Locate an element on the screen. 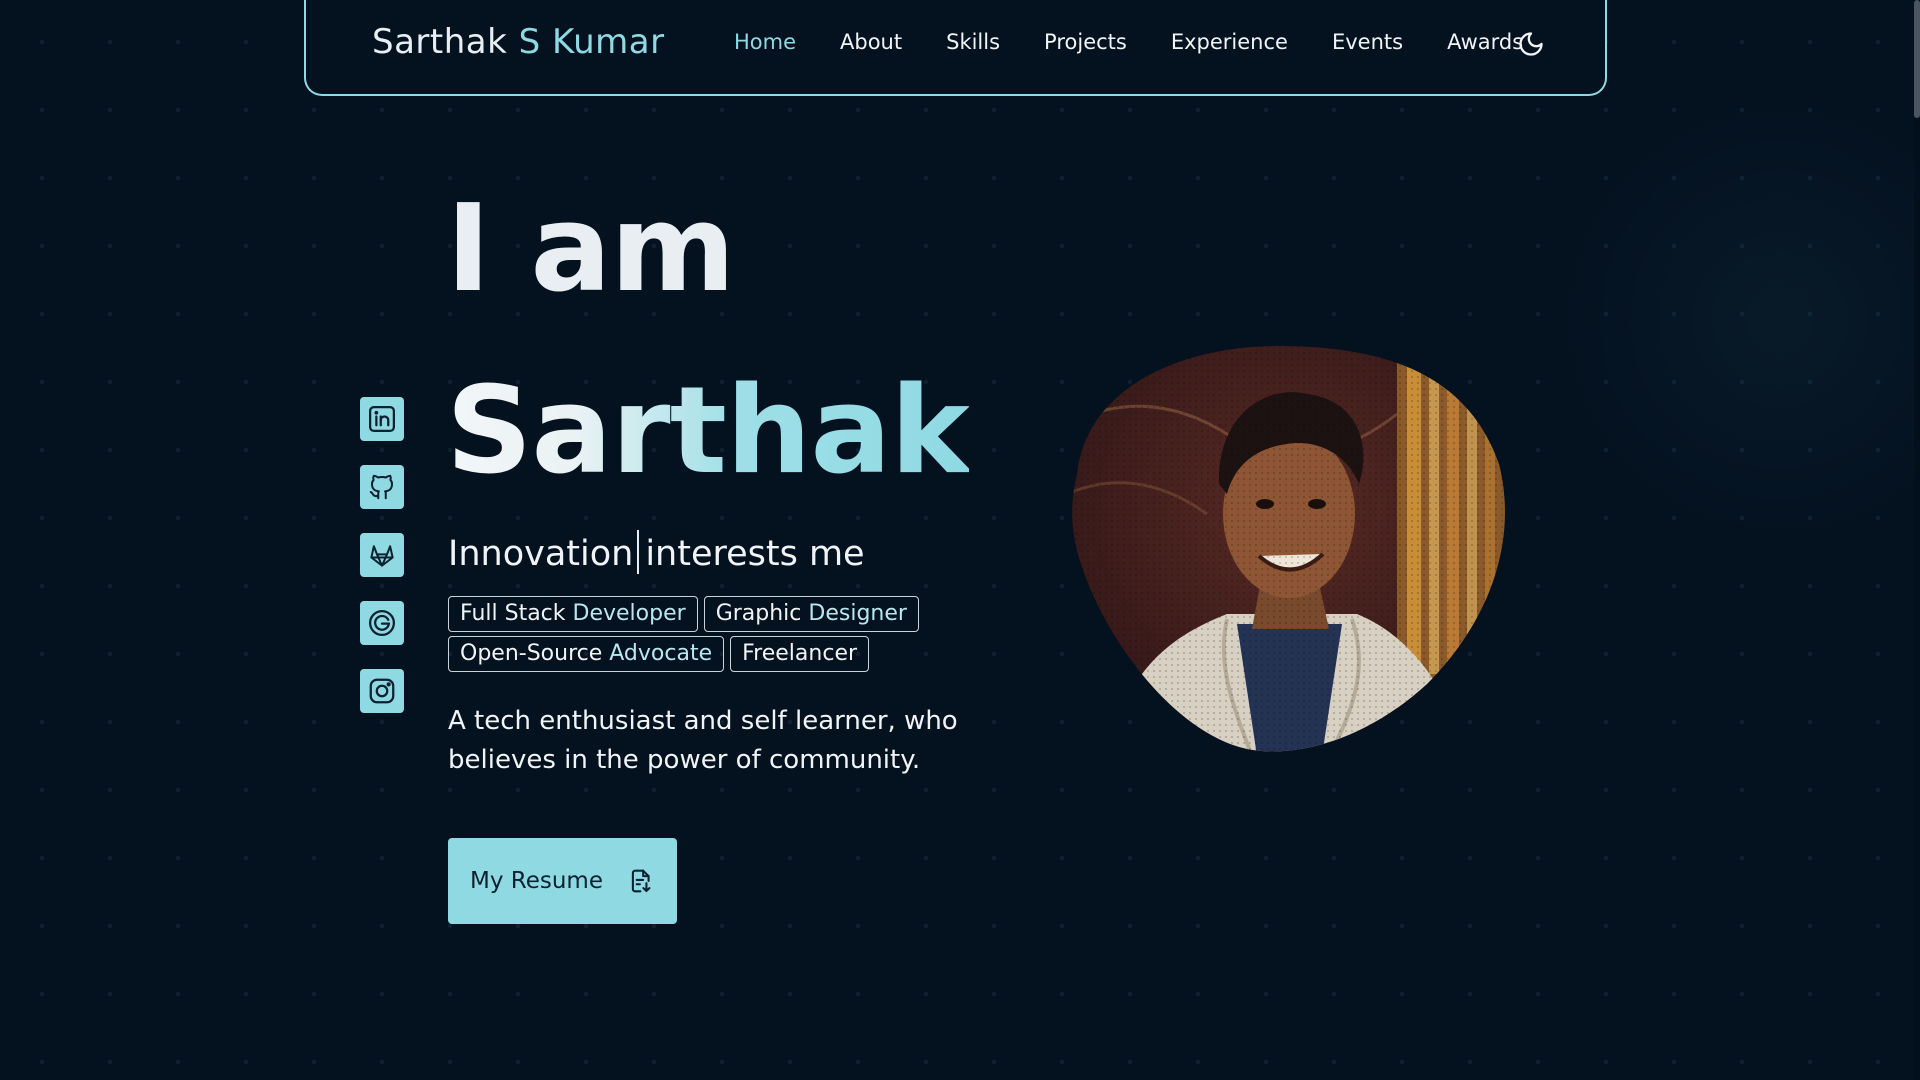  role-tag: Open-Source Advocate is located at coordinates (586, 654).